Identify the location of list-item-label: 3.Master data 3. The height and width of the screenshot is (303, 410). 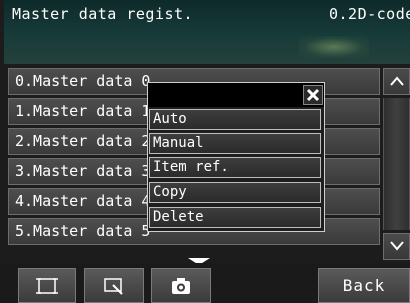
(83, 171).